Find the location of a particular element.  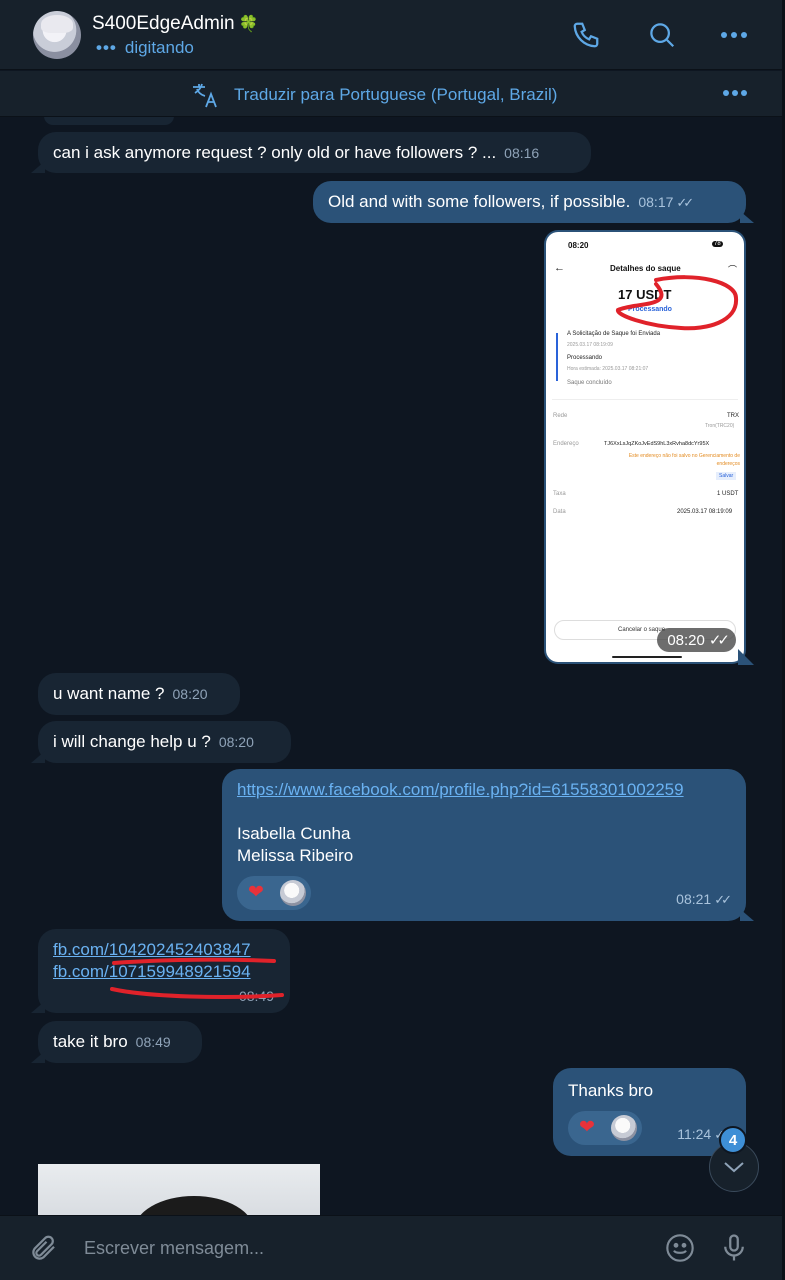

timeline-step-1-date: 2025.03.17 08:19:09 is located at coordinates (590, 345).